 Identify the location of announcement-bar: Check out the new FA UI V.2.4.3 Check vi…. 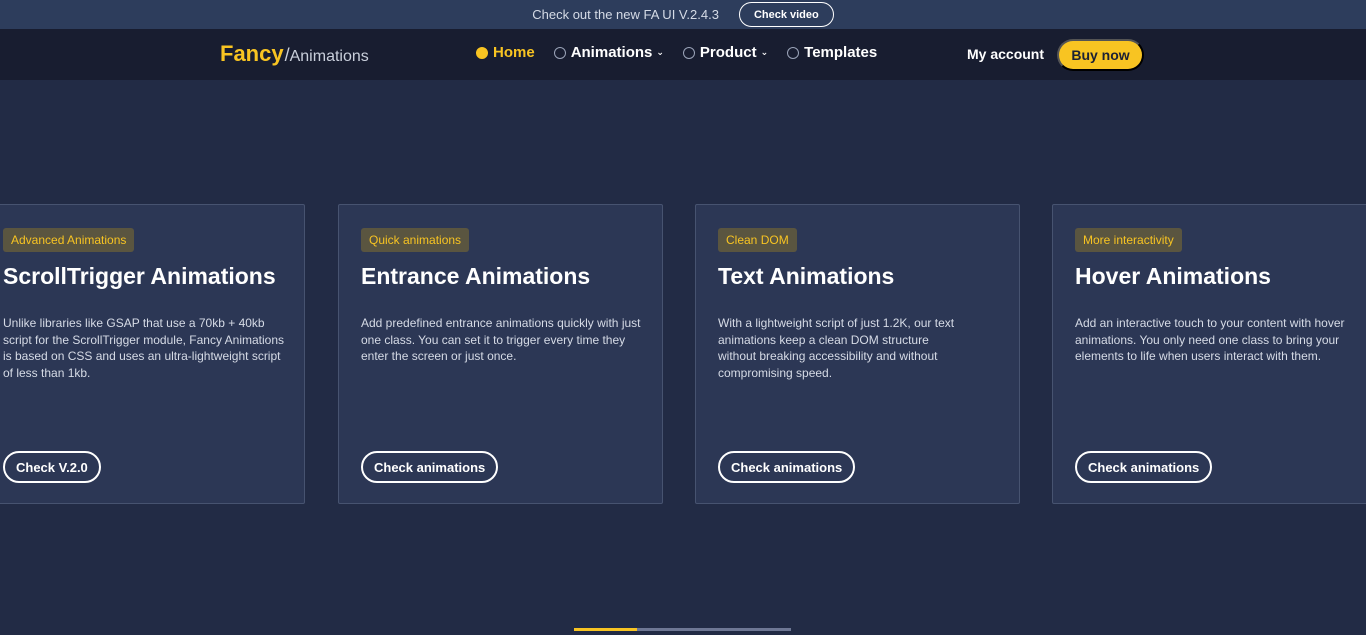
(683, 14).